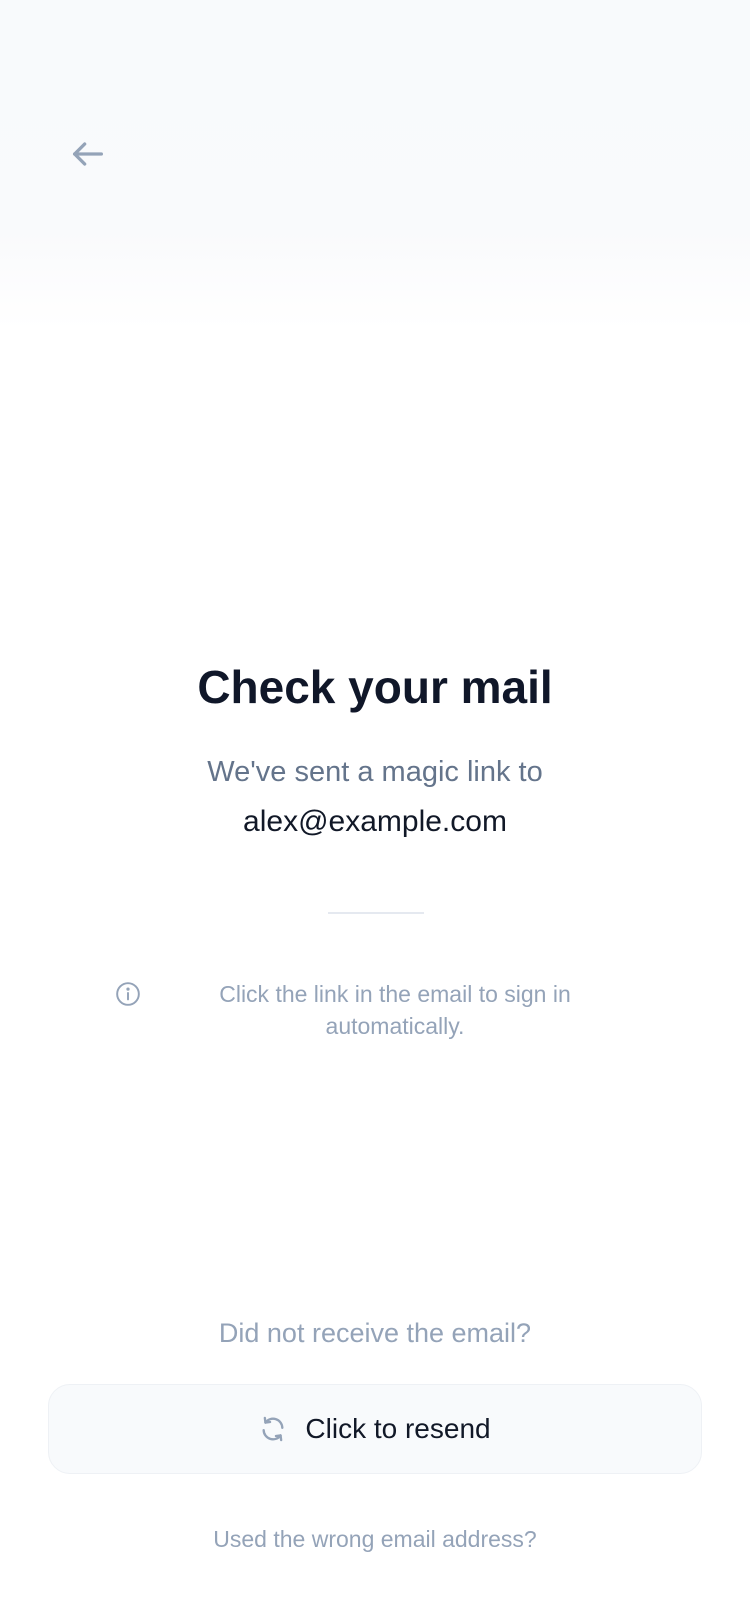  I want to click on resend-label: Click to resend, so click(398, 1428).